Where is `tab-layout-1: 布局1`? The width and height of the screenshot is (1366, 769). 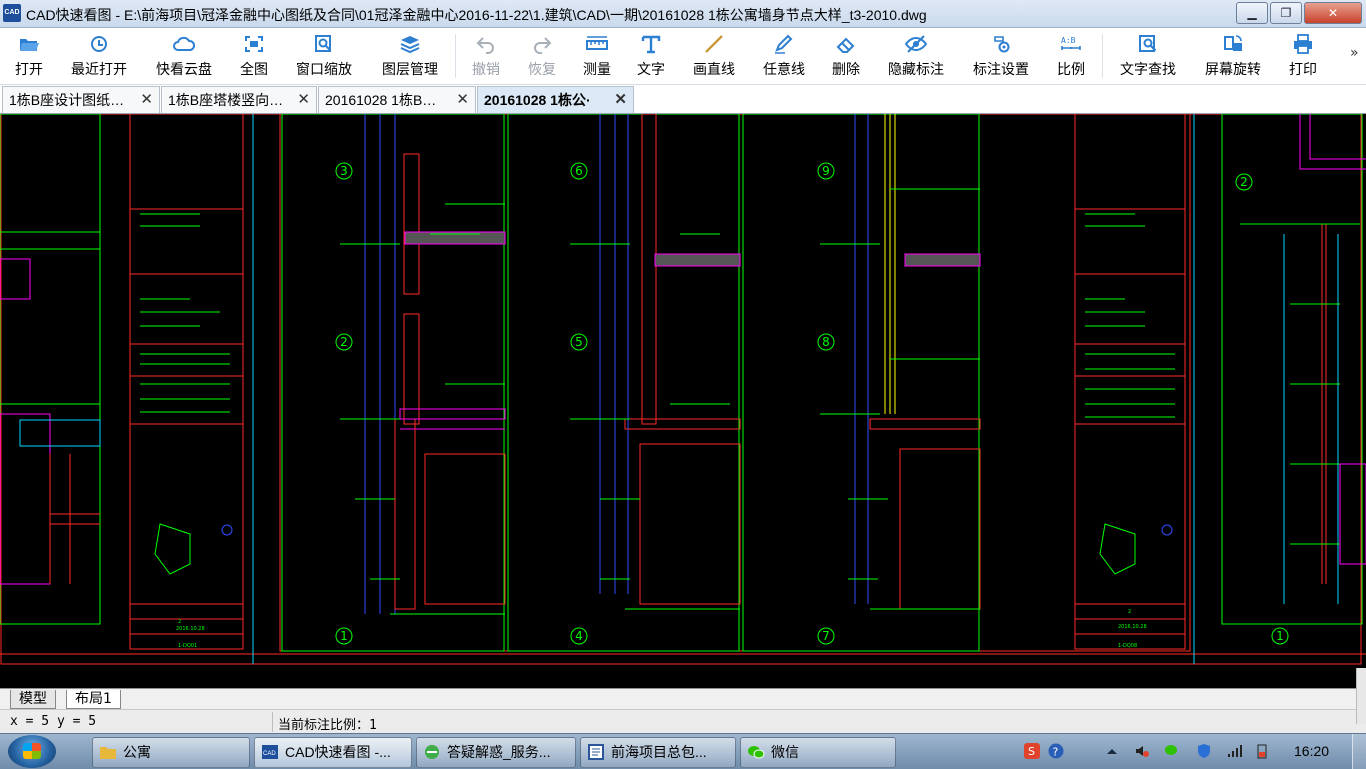 tab-layout-1: 布局1 is located at coordinates (93, 699).